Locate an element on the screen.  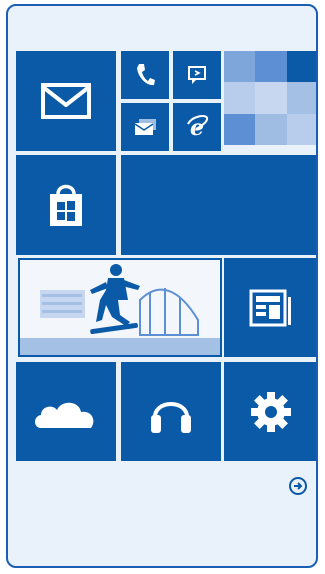
news-icon is located at coordinates (270, 307).